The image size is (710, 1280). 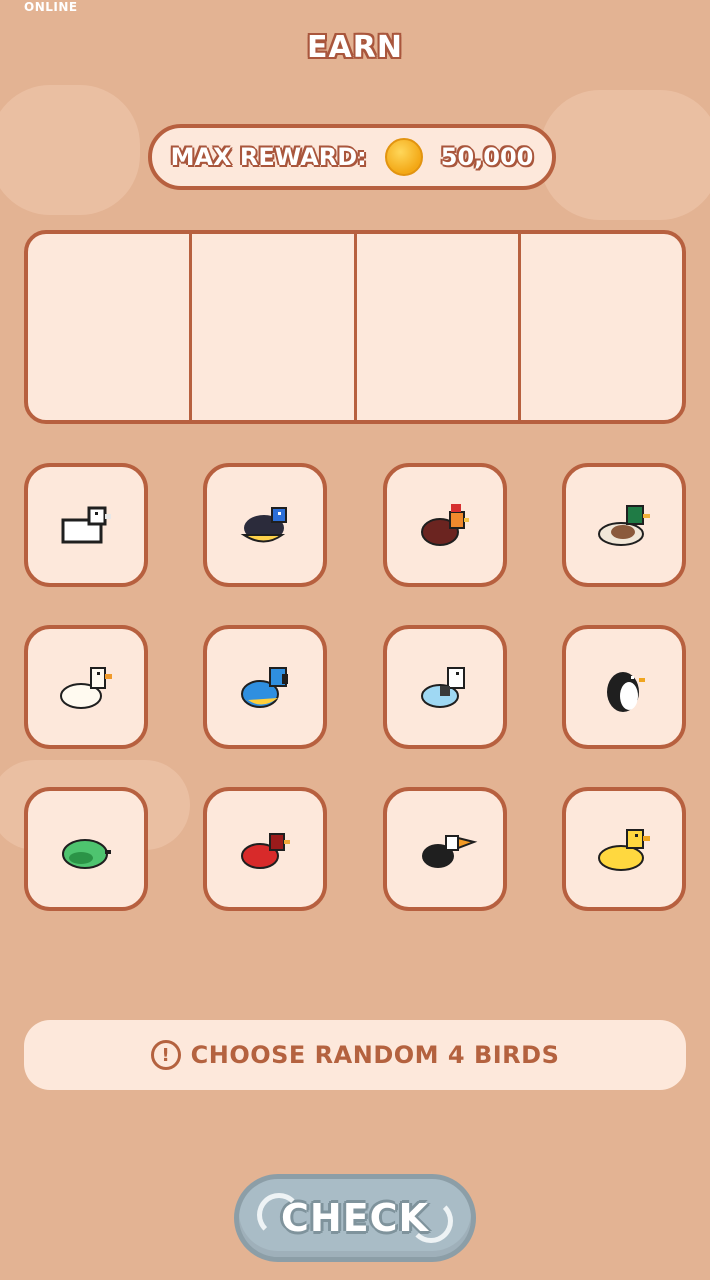 What do you see at coordinates (86, 854) in the screenshot?
I see `green-bird-icon` at bounding box center [86, 854].